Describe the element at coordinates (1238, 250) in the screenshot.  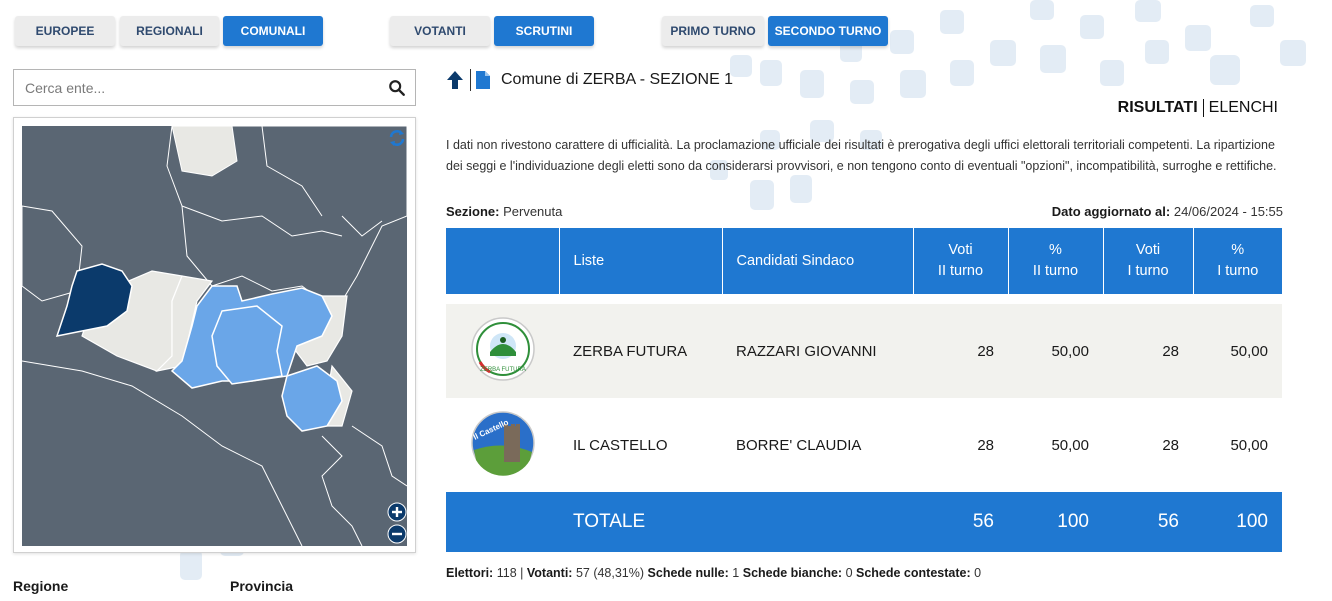
I see `header-perc-i-line1: %` at that location.